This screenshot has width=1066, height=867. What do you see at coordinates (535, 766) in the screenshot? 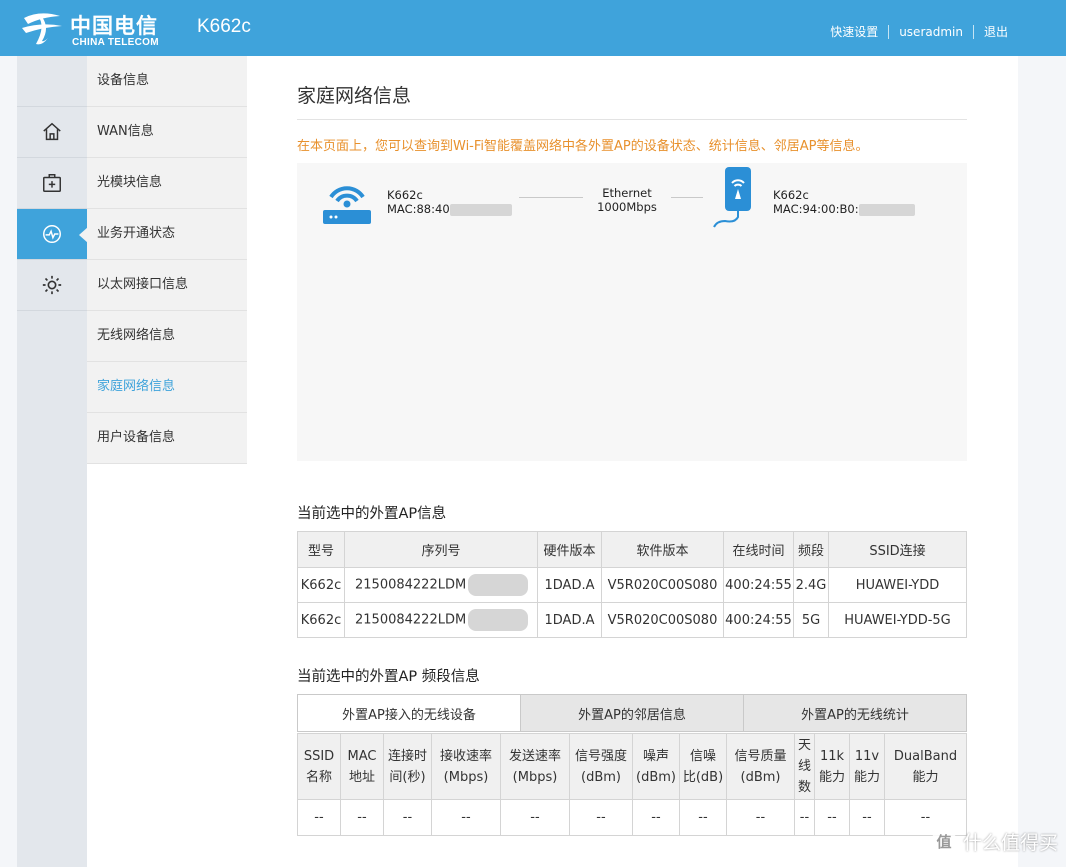
I see `column-header: 发送速率 (Mbps)` at bounding box center [535, 766].